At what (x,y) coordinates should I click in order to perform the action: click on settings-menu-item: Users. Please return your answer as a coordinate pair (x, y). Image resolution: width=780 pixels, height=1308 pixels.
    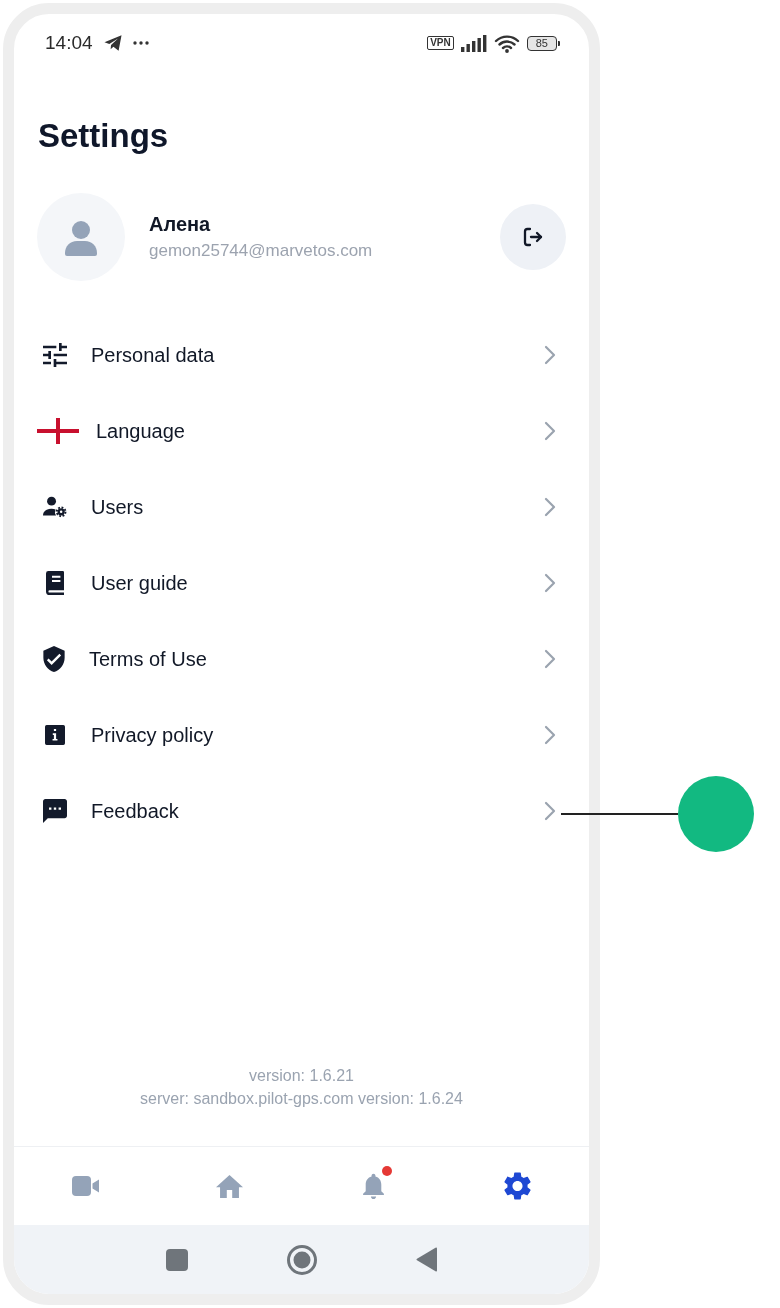
    Looking at the image, I should click on (301, 507).